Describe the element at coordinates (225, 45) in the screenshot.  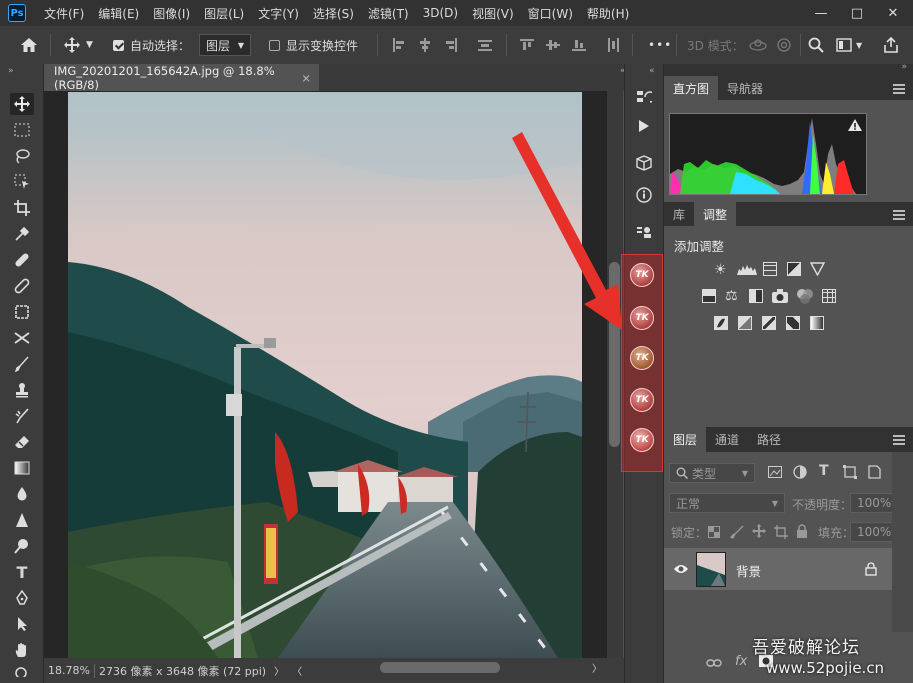
I see `auto-select-target-select: 图层 ▼` at that location.